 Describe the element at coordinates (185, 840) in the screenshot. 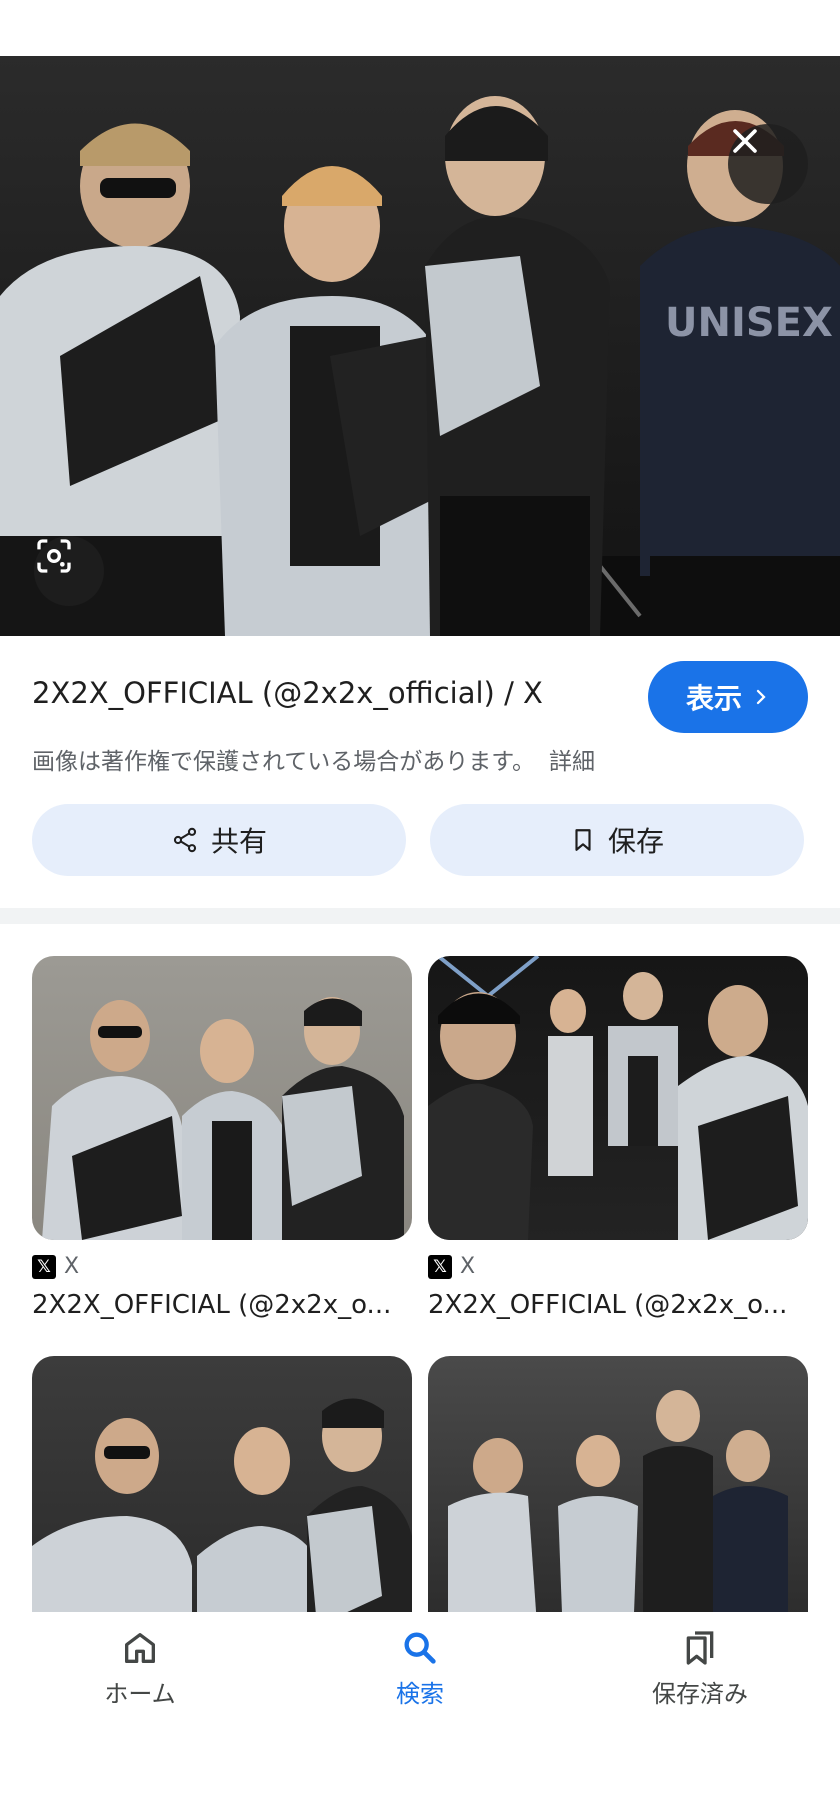

I see `share-icon` at that location.